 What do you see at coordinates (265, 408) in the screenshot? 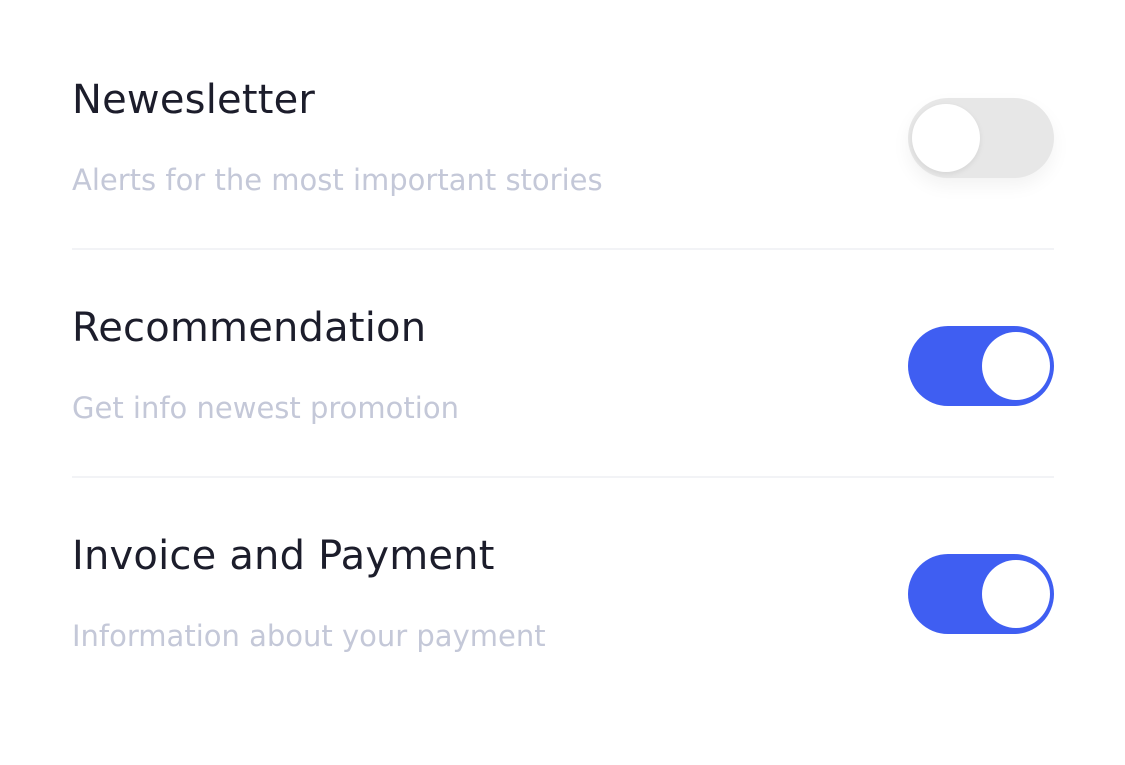
I see `setting-description-recommendation: Get info newest promotion` at bounding box center [265, 408].